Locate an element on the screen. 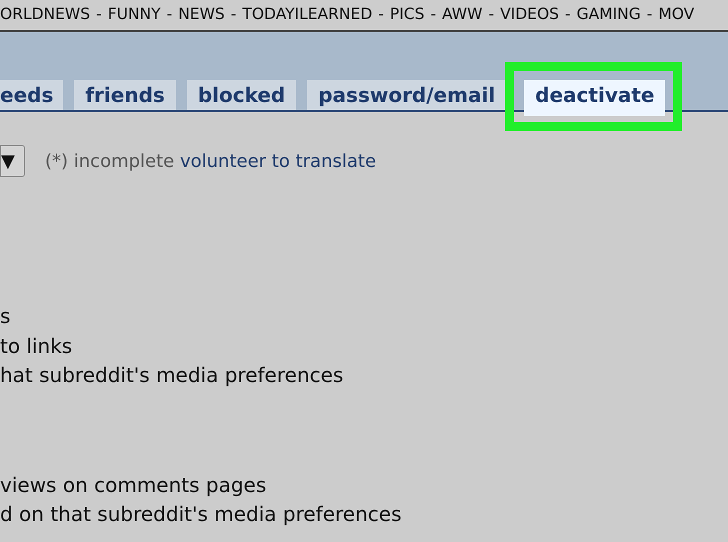  subreddit-link: AWW is located at coordinates (462, 15).